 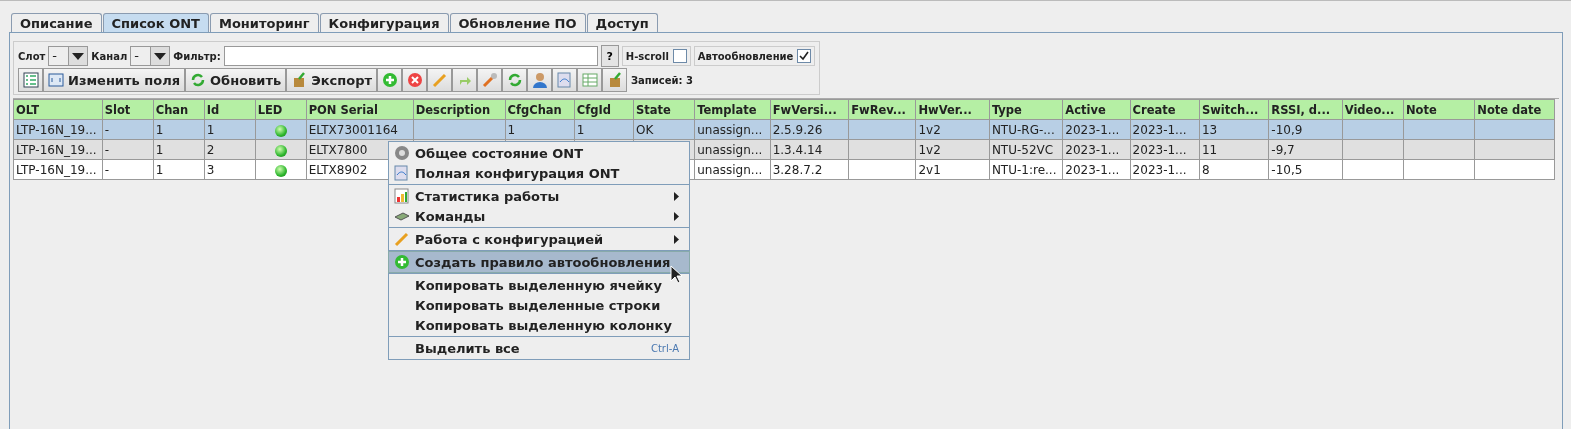 What do you see at coordinates (539, 196) in the screenshot?
I see `menu-item: Статистика работы` at bounding box center [539, 196].